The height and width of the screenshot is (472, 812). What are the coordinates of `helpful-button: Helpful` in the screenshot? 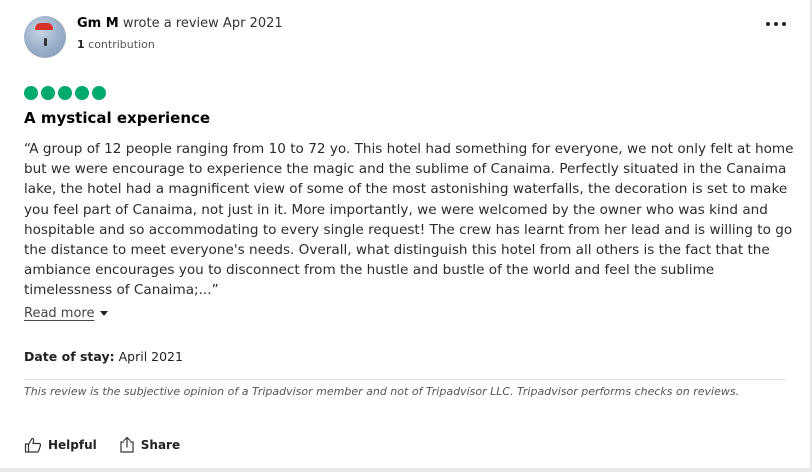 It's located at (60, 444).